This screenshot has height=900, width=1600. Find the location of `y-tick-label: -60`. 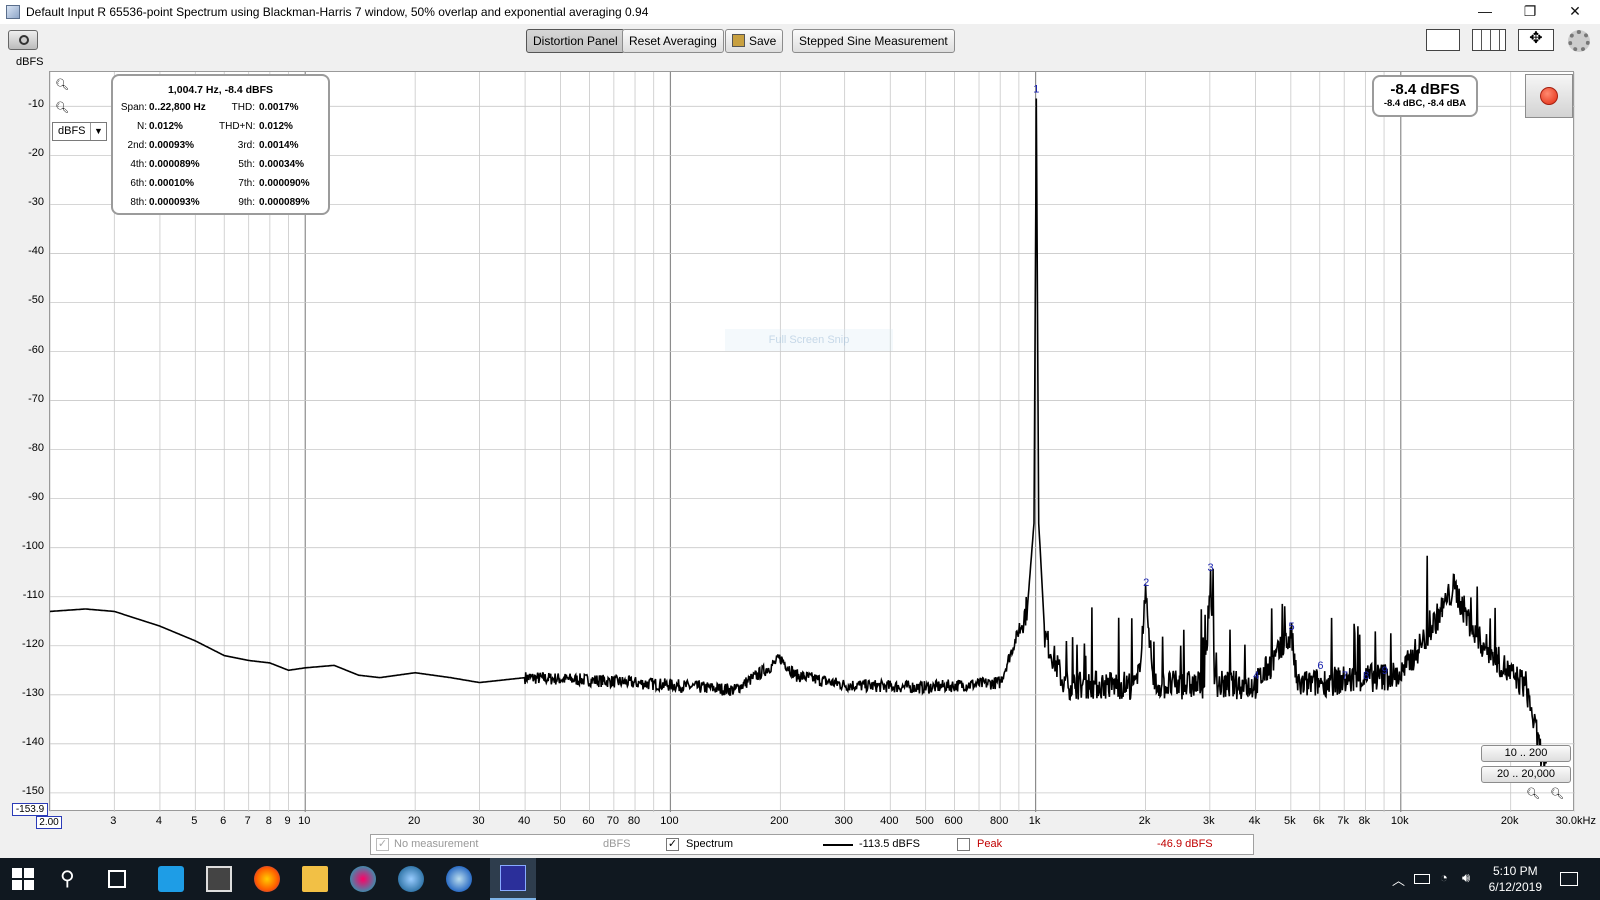

y-tick-label: -60 is located at coordinates (36, 349).